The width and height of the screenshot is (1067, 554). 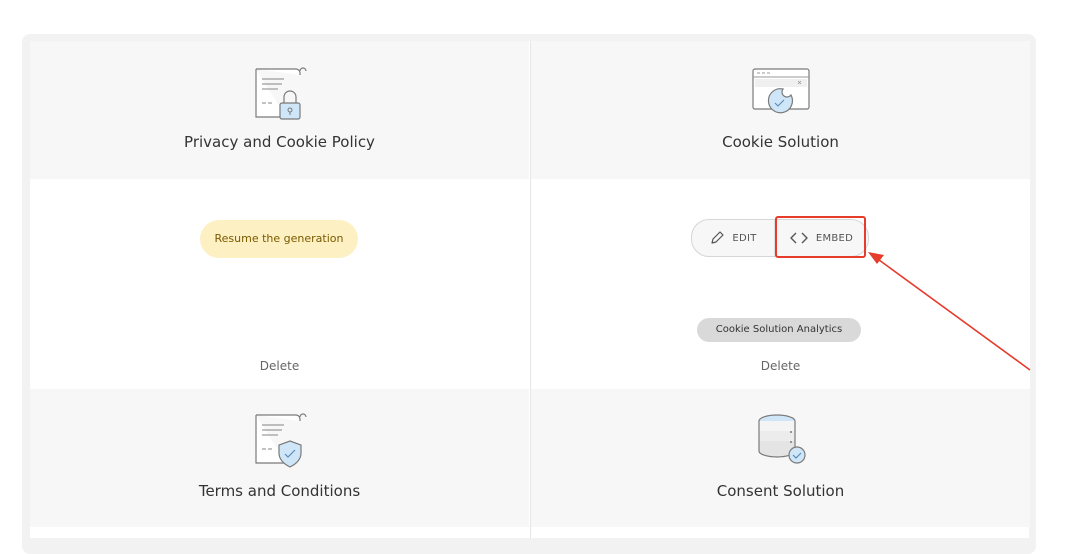 What do you see at coordinates (279, 366) in the screenshot?
I see `privacy-policy-delete-link: Delete` at bounding box center [279, 366].